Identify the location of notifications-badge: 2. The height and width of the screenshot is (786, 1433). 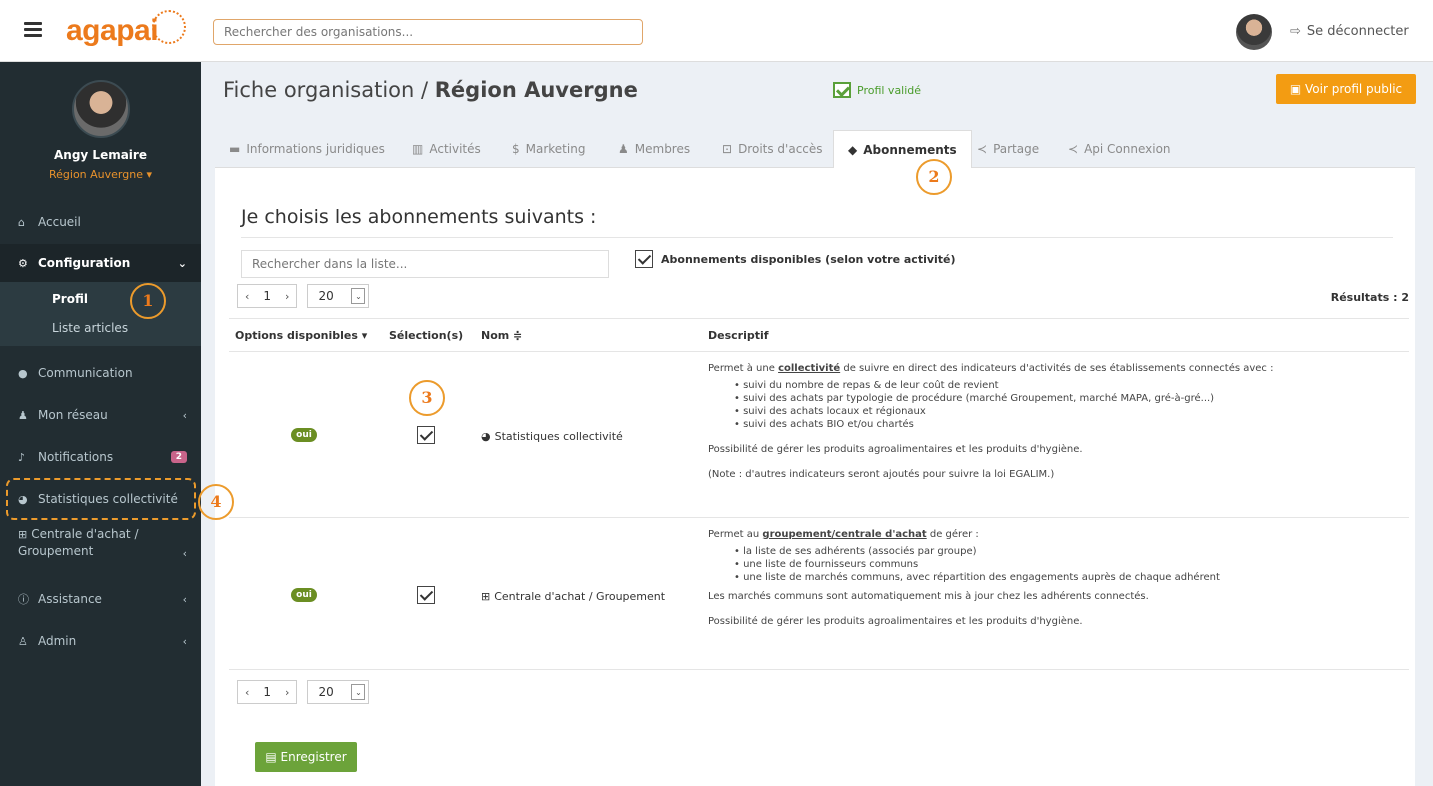
(178, 457).